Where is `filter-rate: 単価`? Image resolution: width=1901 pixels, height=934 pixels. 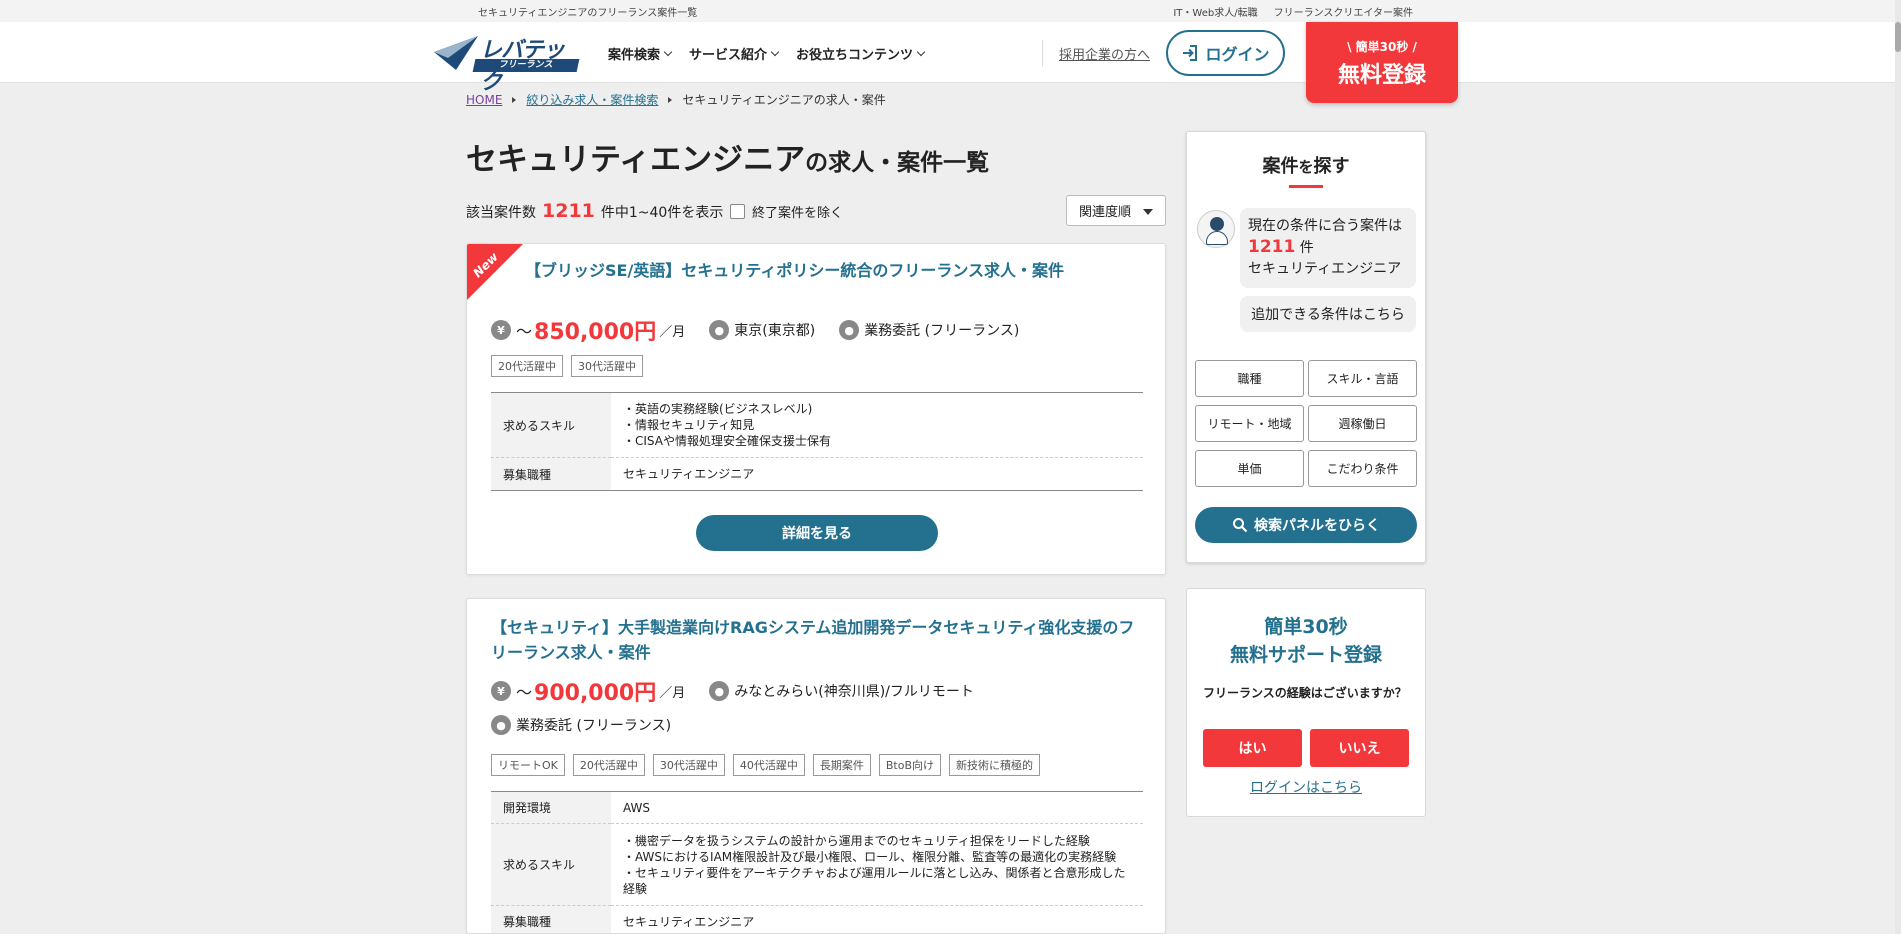
filter-rate: 単価 is located at coordinates (1249, 468).